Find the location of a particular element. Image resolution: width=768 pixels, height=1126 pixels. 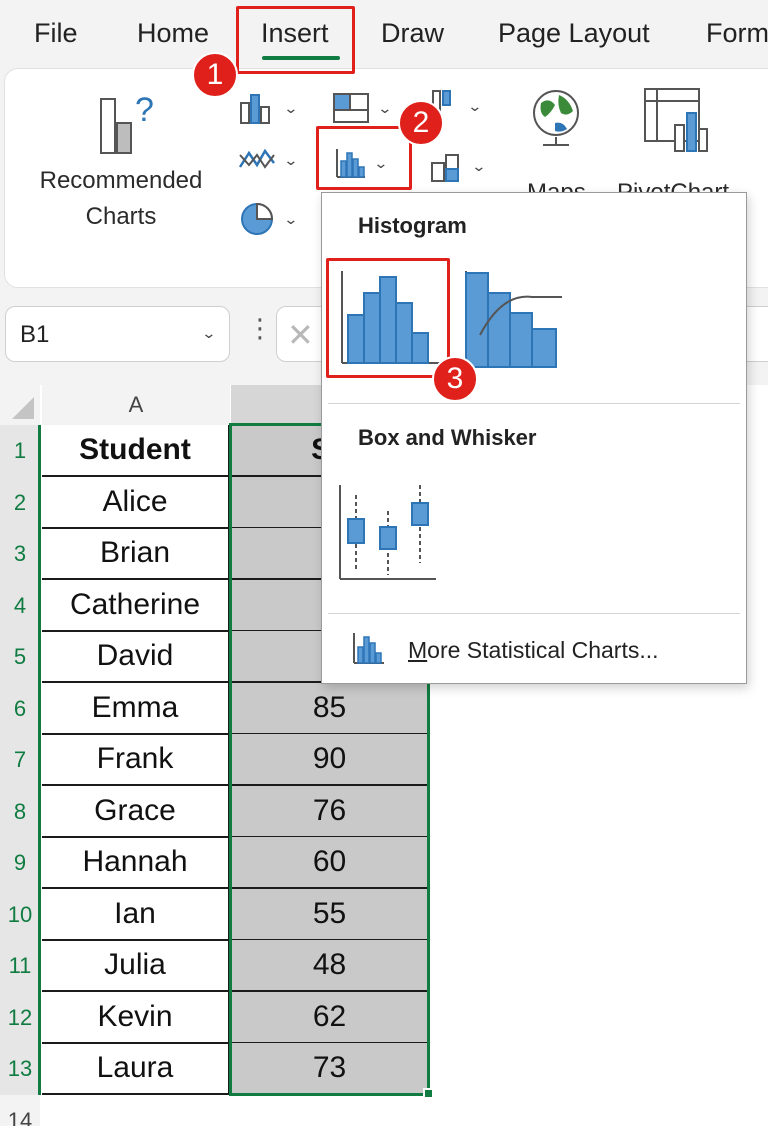

pareto-chart-option is located at coordinates (514, 316).